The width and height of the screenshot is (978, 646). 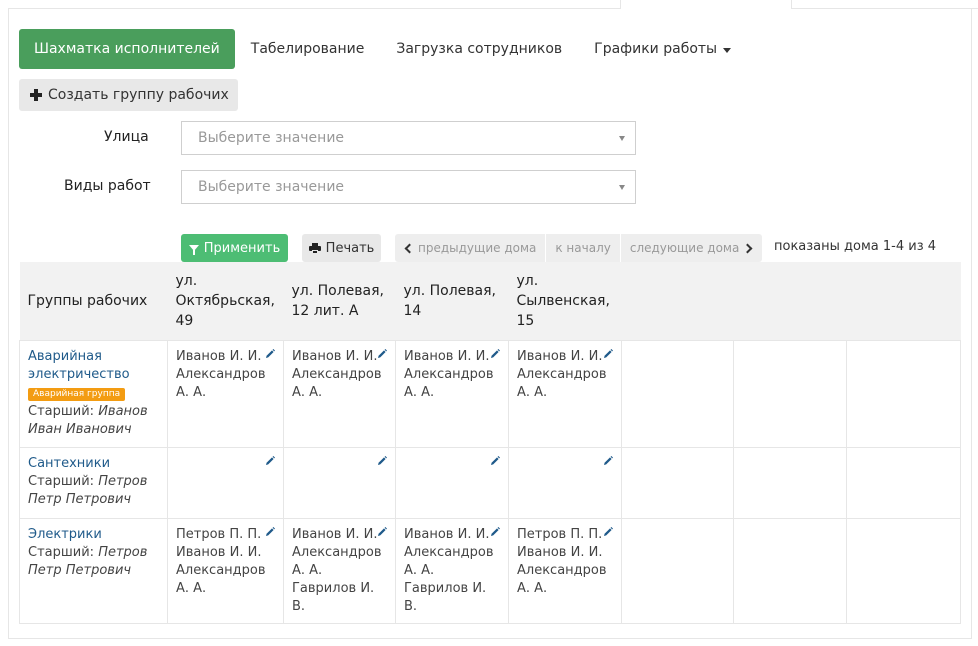 I want to click on tab-chessboard: Шахматка исполнителей, so click(x=127, y=49).